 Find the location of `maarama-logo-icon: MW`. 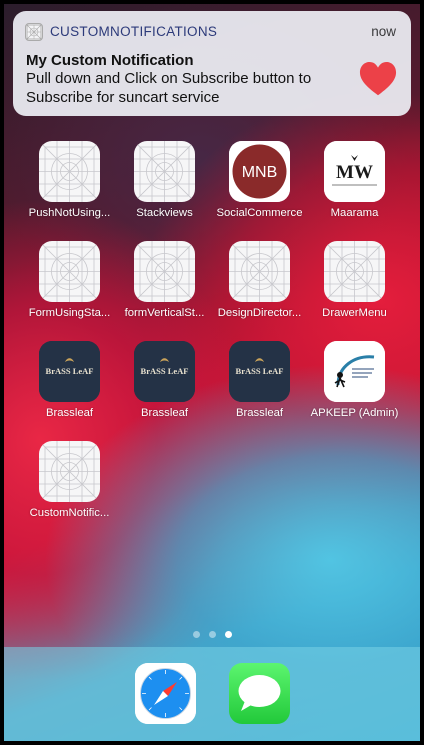

maarama-logo-icon: MW is located at coordinates (354, 171).